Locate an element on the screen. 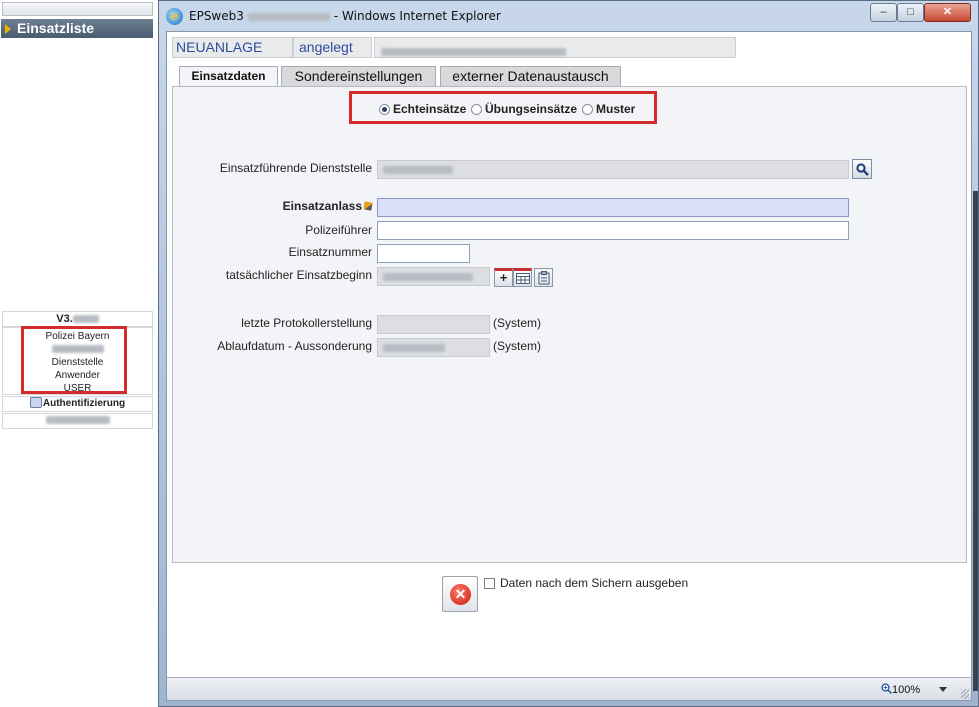 This screenshot has width=979, height=707. output-after-save-checkbox is located at coordinates (489, 583).